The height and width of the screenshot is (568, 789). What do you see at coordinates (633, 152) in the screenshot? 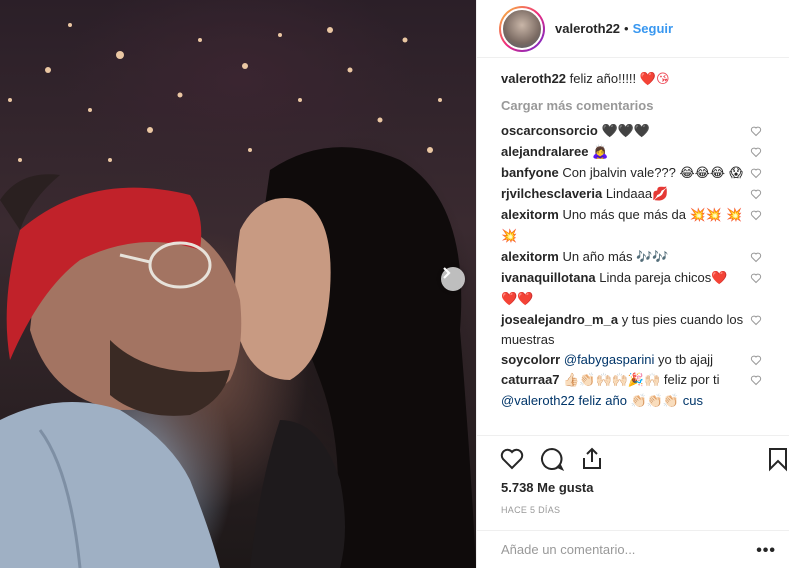
I see `comment-item: alejandralaree 🙇‍♀️` at bounding box center [633, 152].